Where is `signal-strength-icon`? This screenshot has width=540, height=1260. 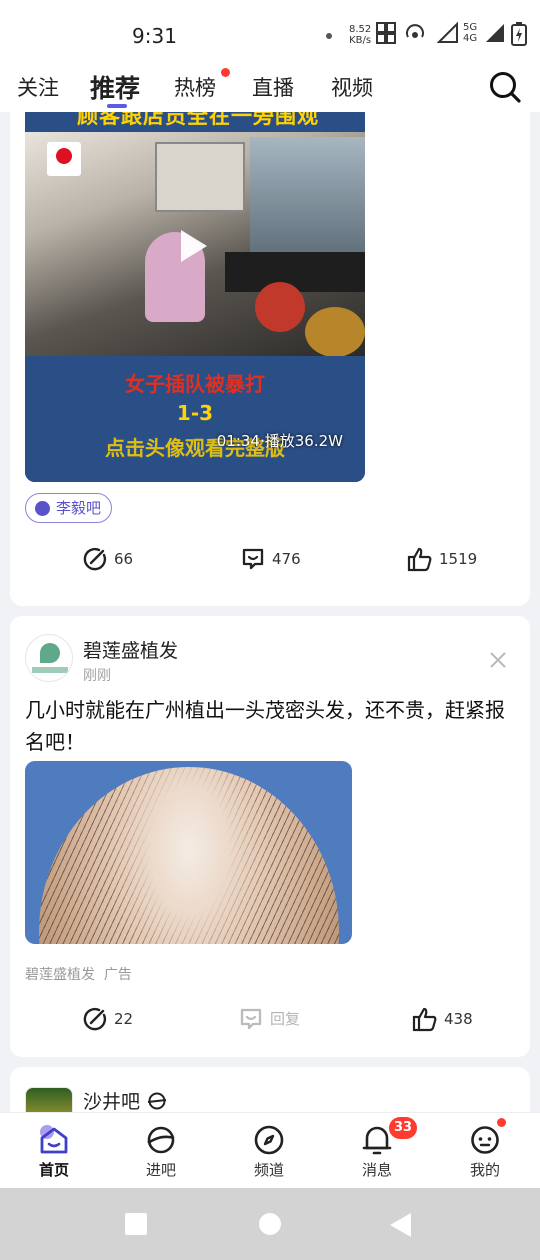
signal-strength-icon is located at coordinates (495, 33).